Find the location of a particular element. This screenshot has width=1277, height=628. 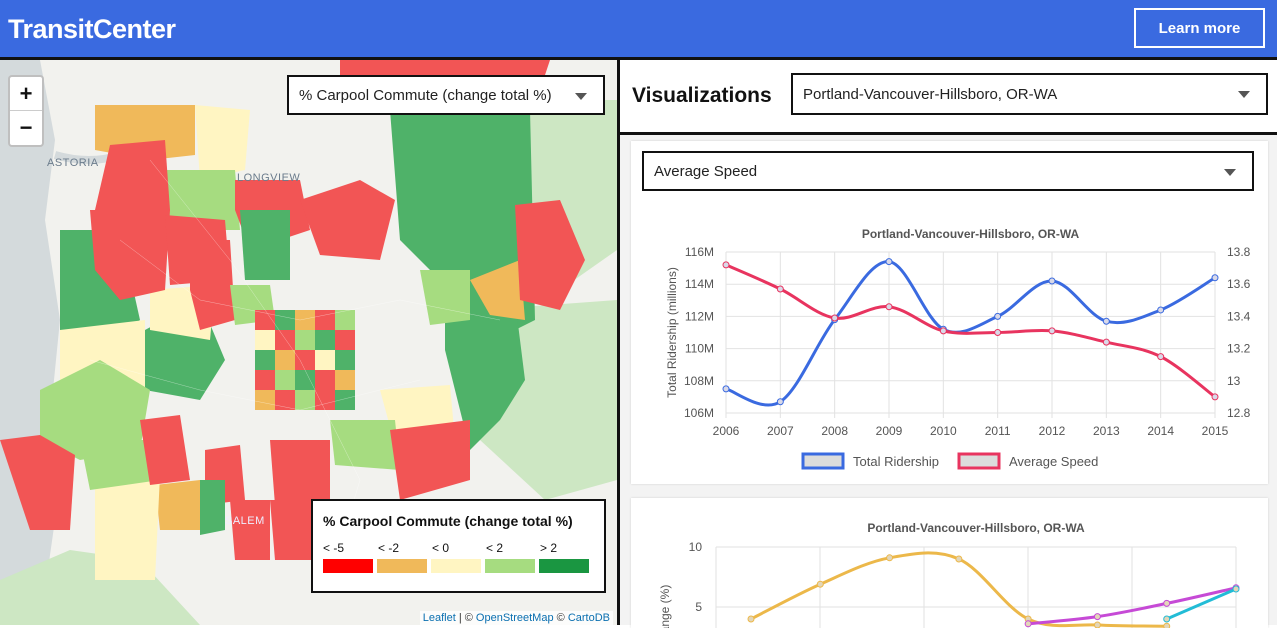

legend-label: Total Ridership is located at coordinates (896, 461).